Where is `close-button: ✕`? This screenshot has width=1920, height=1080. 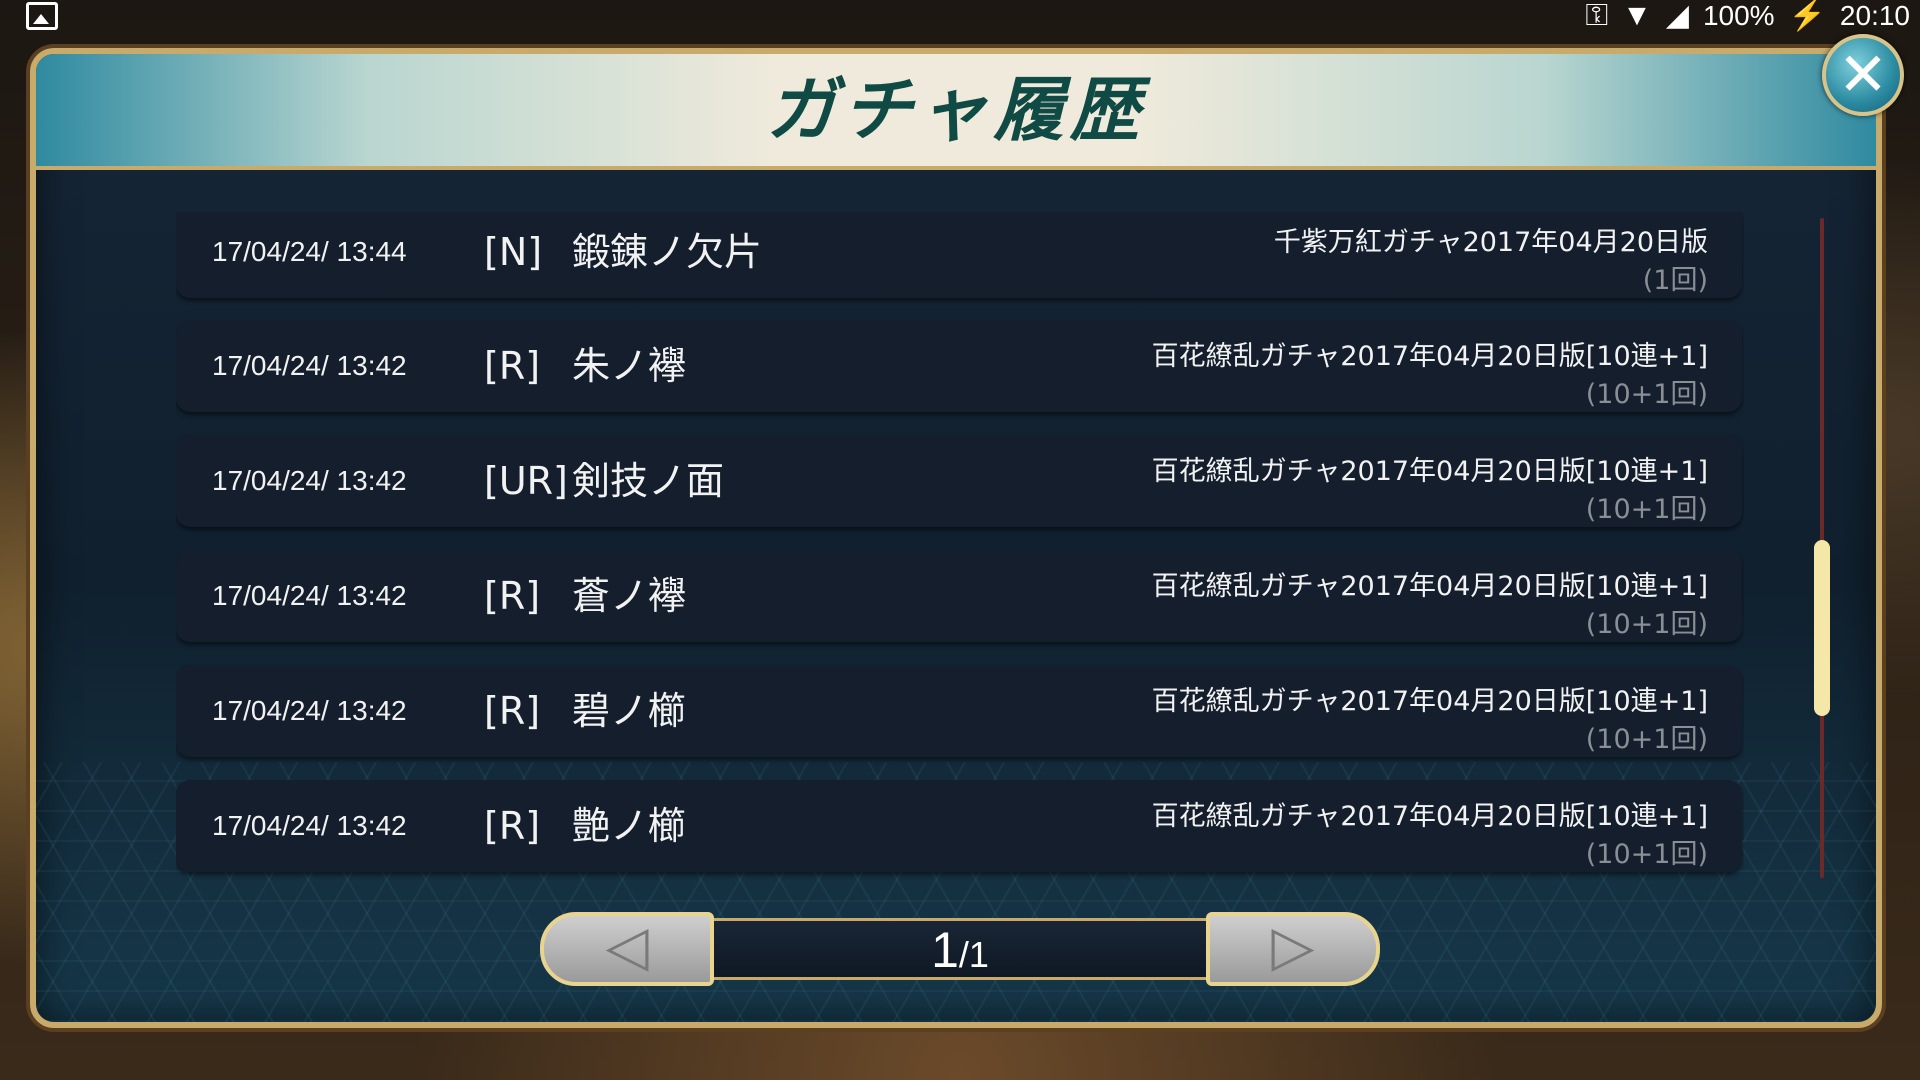
close-button: ✕ is located at coordinates (1863, 75).